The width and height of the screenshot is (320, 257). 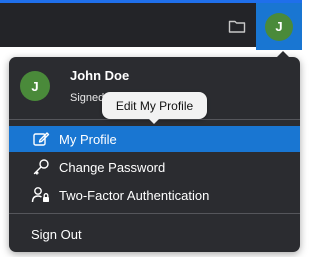 What do you see at coordinates (154, 213) in the screenshot?
I see `divider` at bounding box center [154, 213].